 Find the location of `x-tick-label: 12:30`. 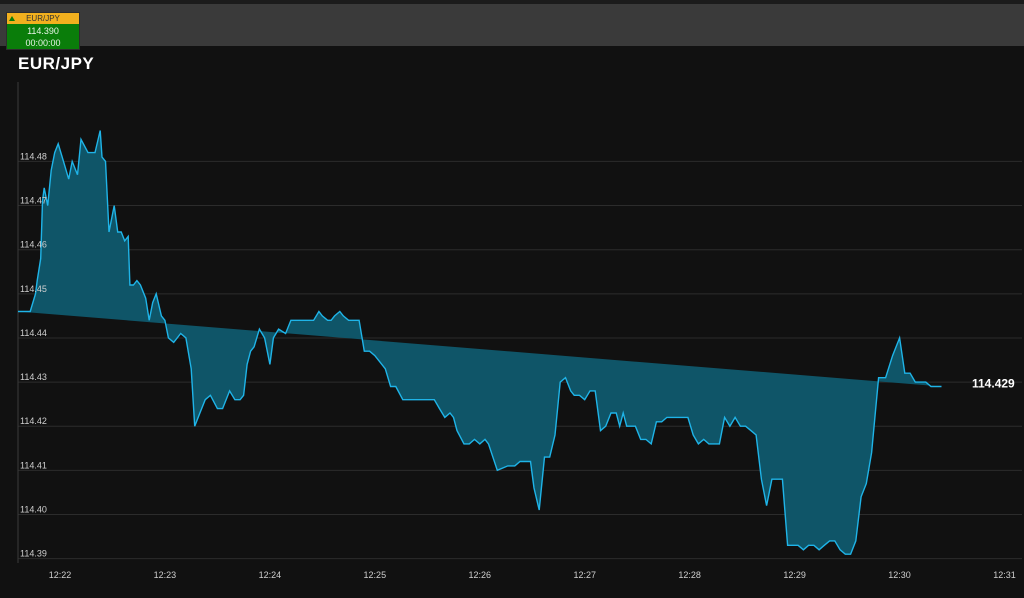

x-tick-label: 12:30 is located at coordinates (899, 575).